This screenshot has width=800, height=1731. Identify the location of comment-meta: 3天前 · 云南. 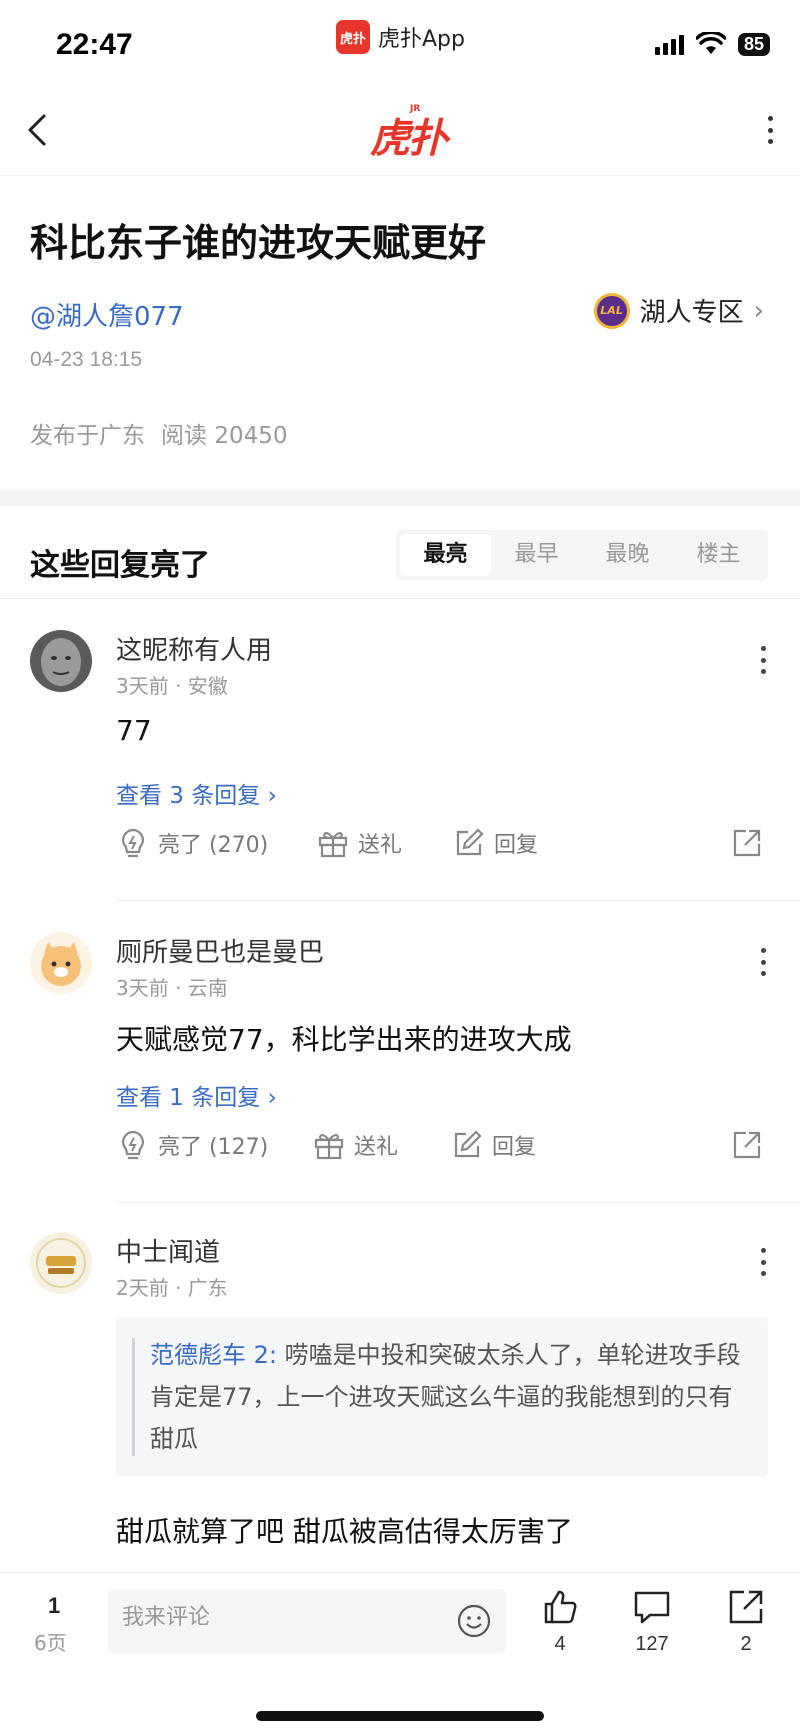
(172, 988).